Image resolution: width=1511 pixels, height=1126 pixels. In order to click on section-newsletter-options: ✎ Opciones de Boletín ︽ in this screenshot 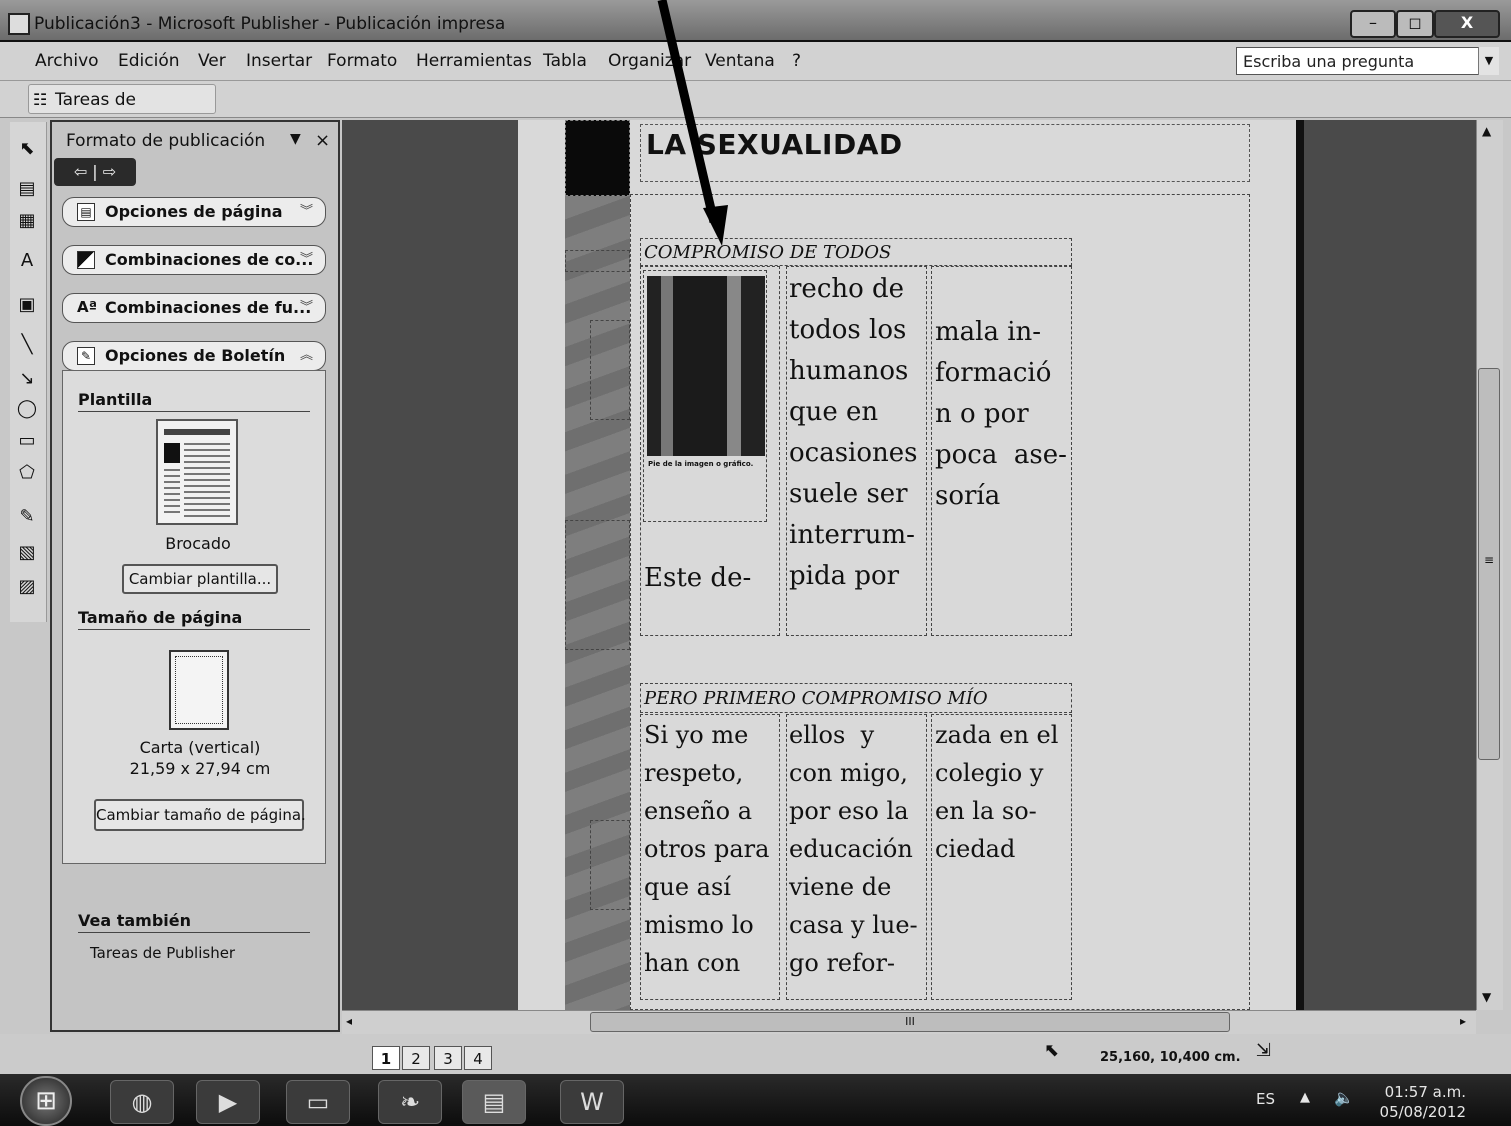, I will do `click(194, 356)`.